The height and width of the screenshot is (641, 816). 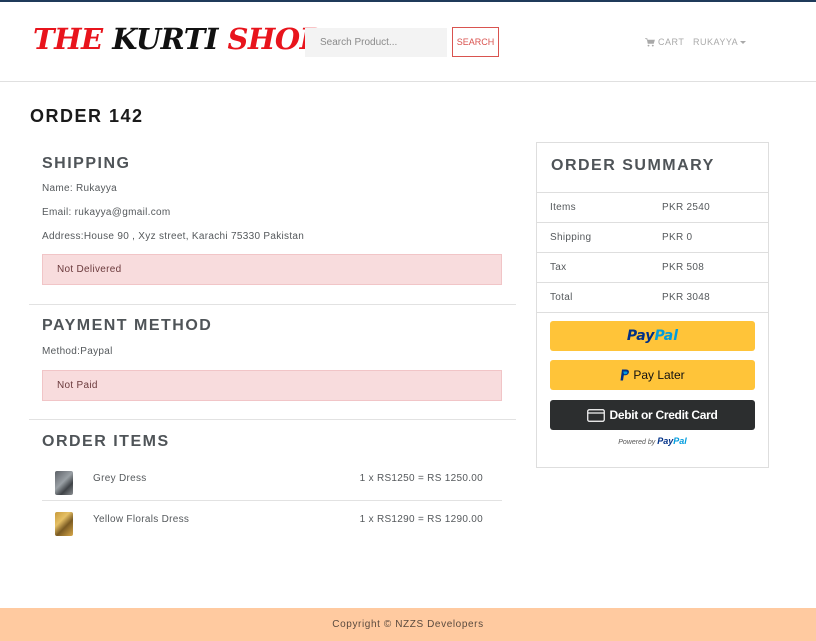 What do you see at coordinates (652, 237) in the screenshot?
I see `summary-row-shipping: Shipping PKR 0` at bounding box center [652, 237].